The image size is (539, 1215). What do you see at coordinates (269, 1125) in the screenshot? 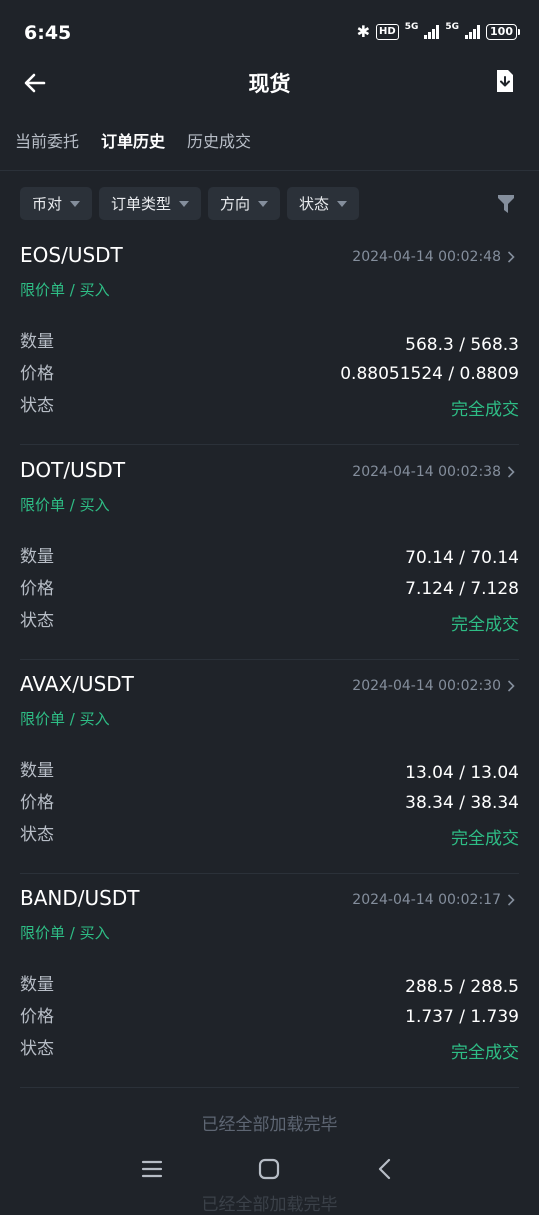
I see `all-loaded-text: 已经全部加载完毕` at bounding box center [269, 1125].